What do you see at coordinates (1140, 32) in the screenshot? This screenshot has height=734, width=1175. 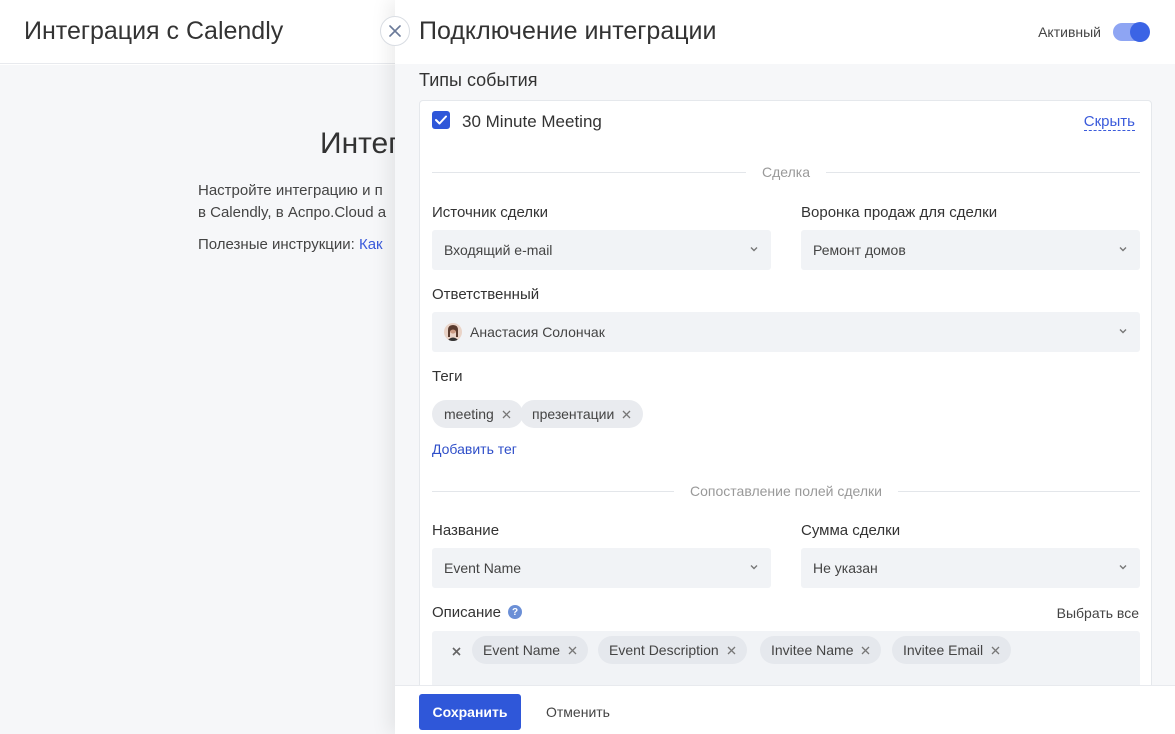 I see `toggle-knob` at bounding box center [1140, 32].